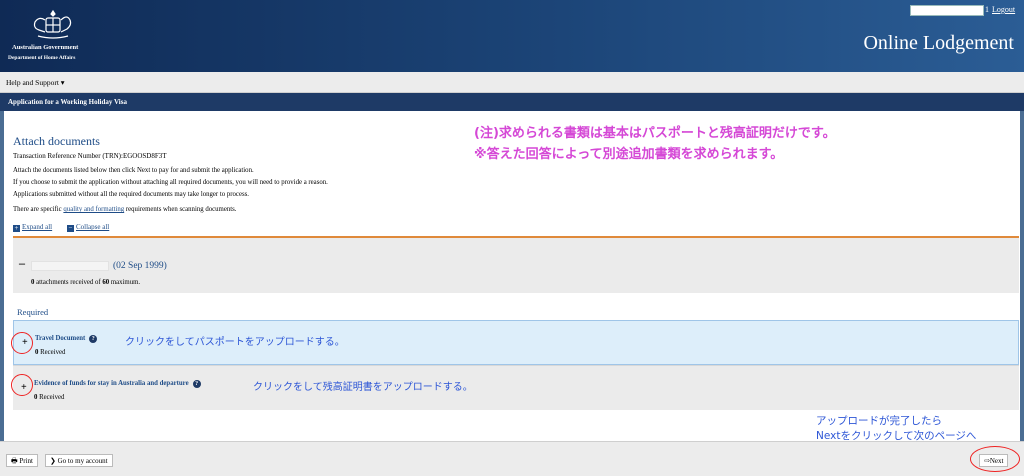 The height and width of the screenshot is (476, 1024). I want to click on coat-of-arms-icon, so click(52, 24).